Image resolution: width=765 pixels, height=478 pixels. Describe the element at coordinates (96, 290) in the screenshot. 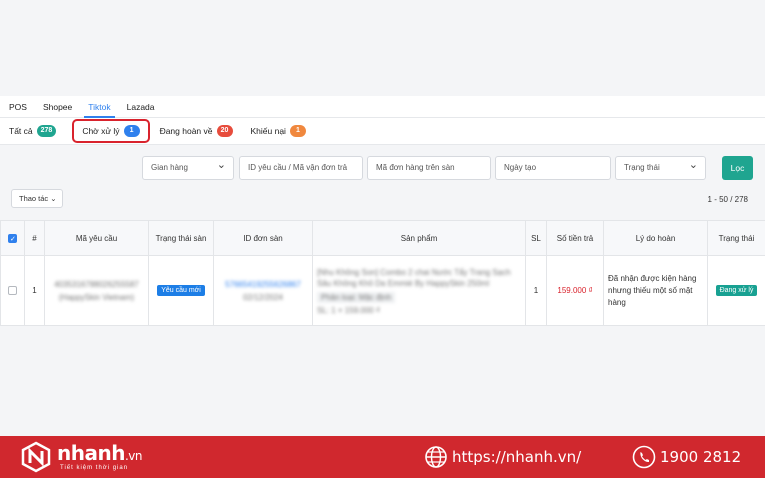

I see `request-code-cell: 4035316788026255587 (HappySkin Vietnam)` at that location.